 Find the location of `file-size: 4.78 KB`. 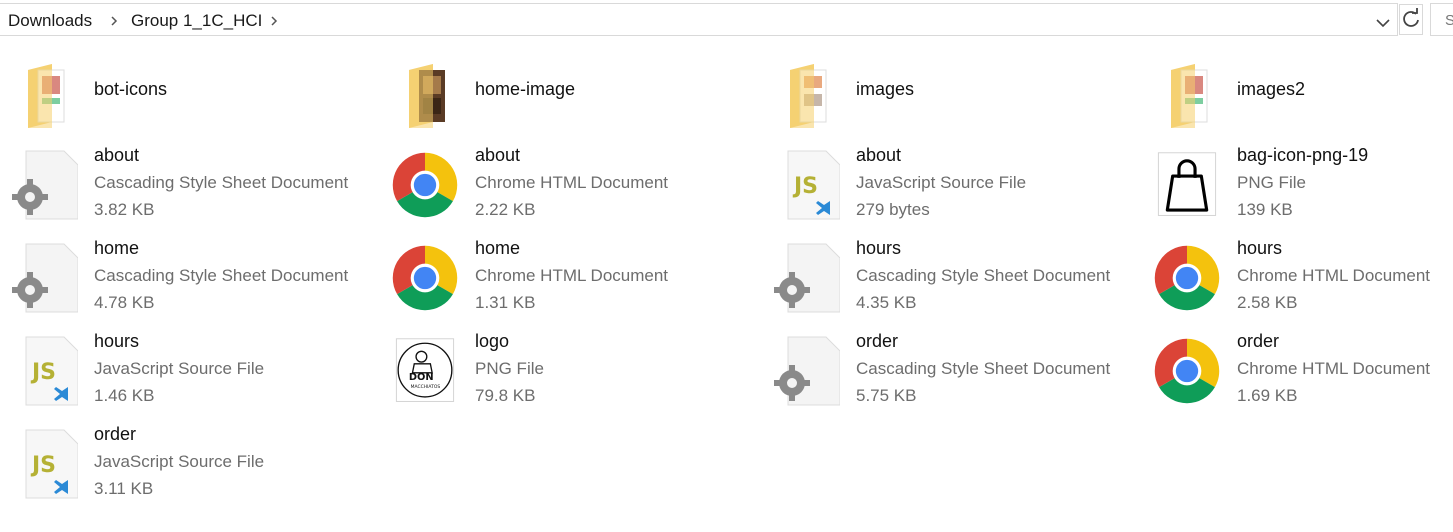

file-size: 4.78 KB is located at coordinates (124, 302).